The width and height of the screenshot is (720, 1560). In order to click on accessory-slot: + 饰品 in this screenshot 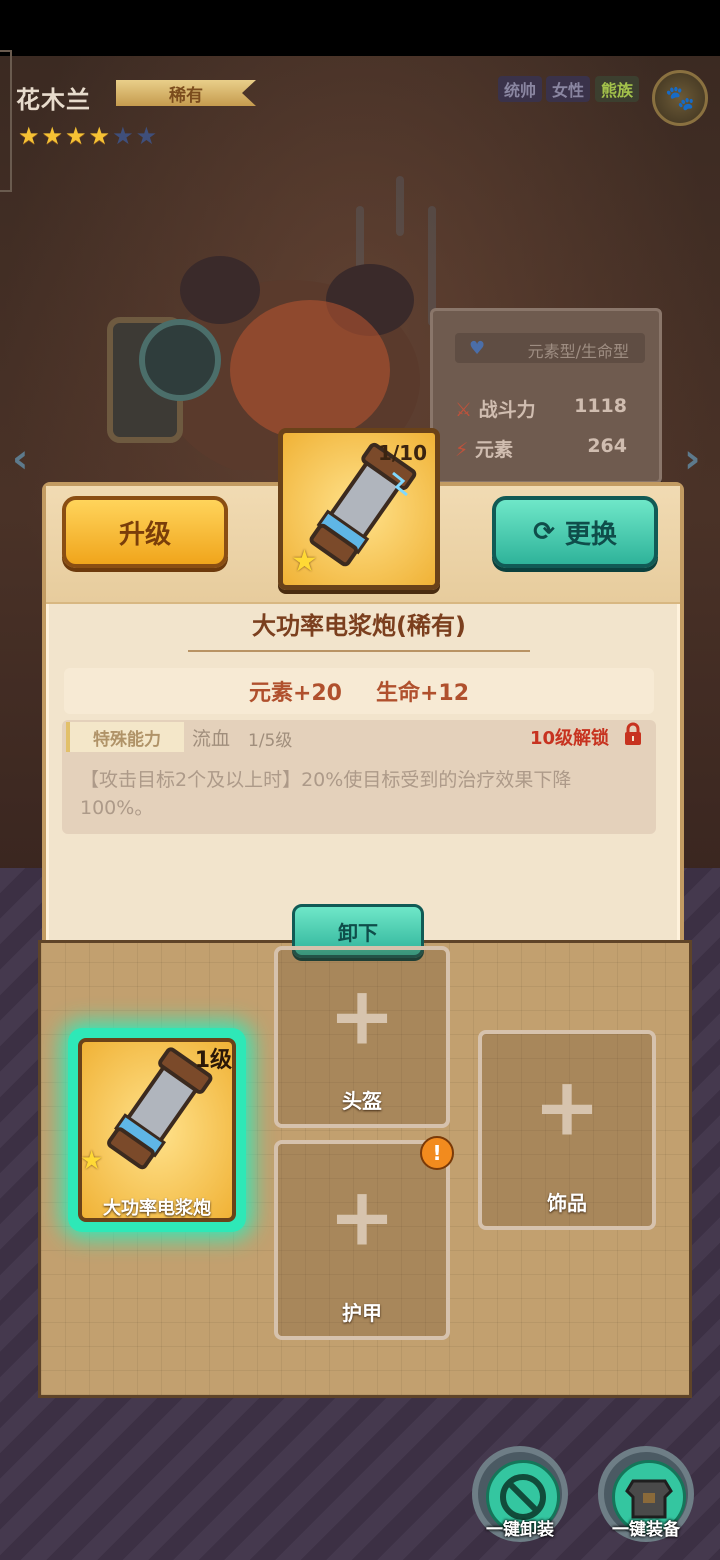, I will do `click(567, 1130)`.